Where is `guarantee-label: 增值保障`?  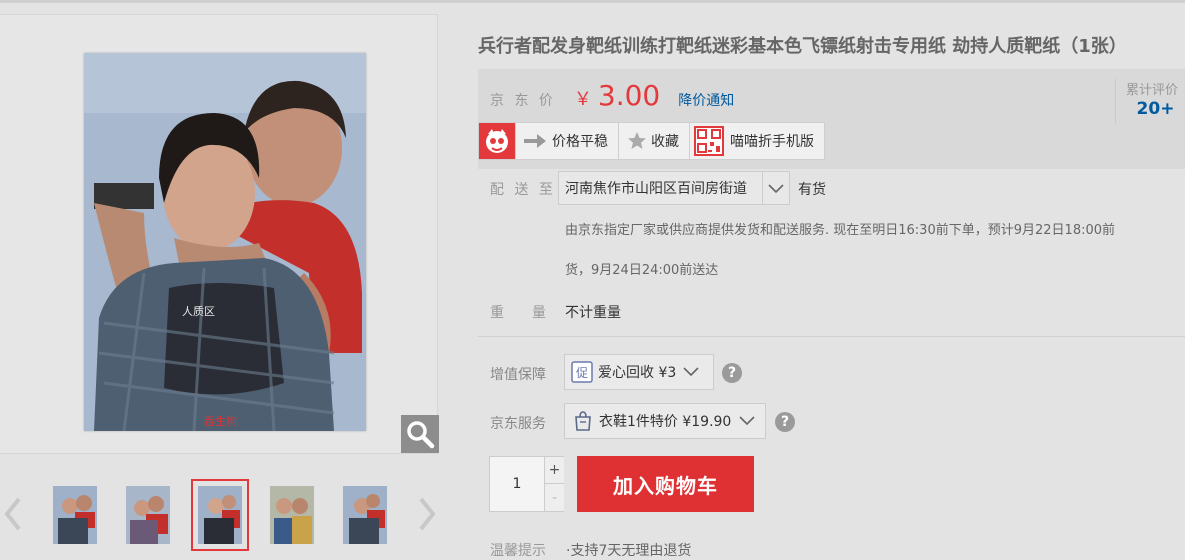 guarantee-label: 增值保障 is located at coordinates (518, 375).